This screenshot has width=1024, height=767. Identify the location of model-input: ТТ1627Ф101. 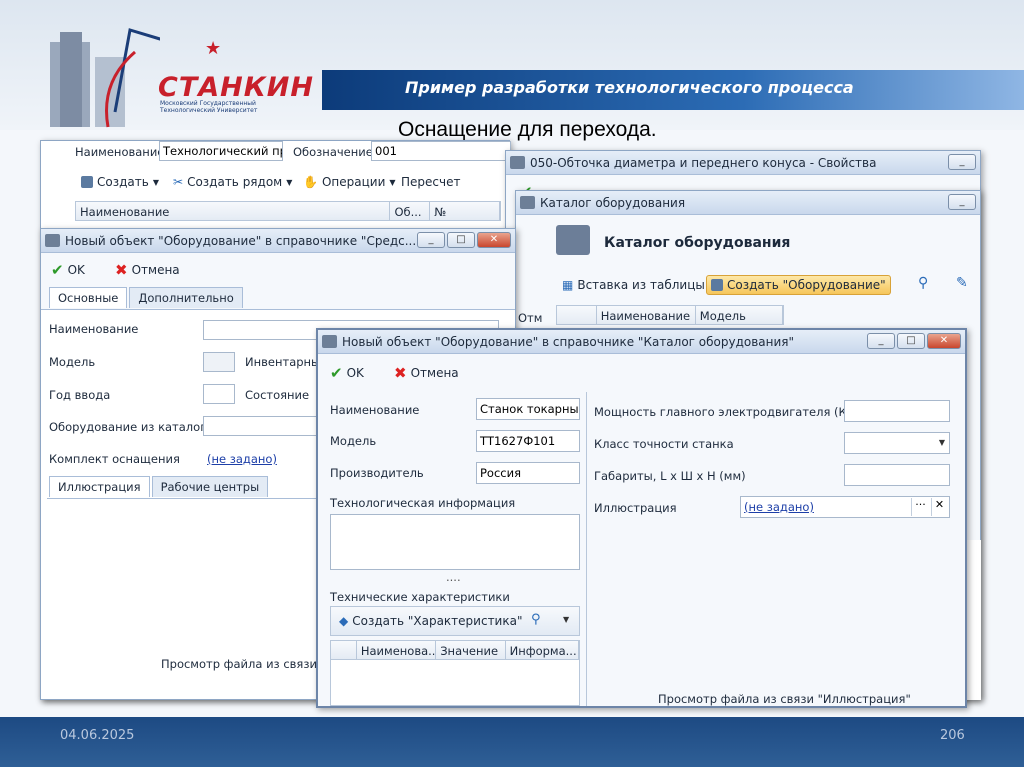
(528, 441).